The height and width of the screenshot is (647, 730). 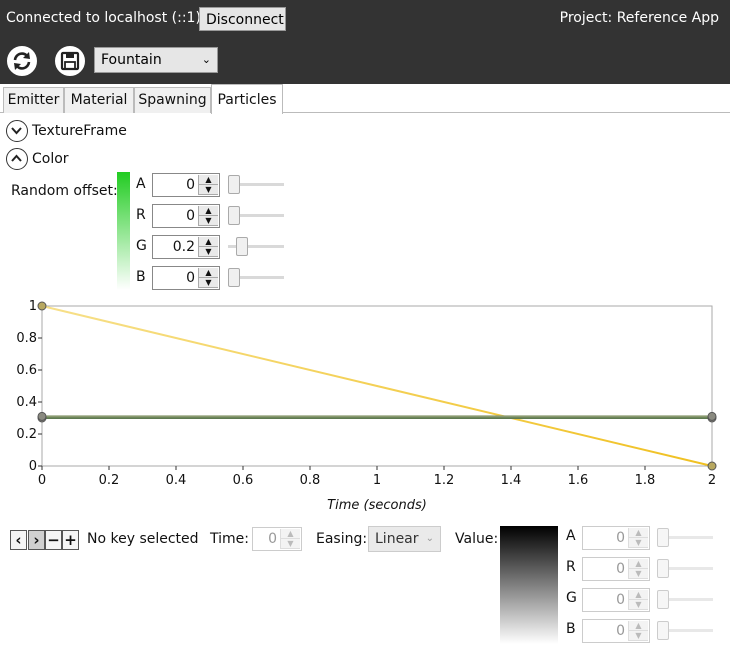 What do you see at coordinates (342, 539) in the screenshot?
I see `easing-label: Easing:` at bounding box center [342, 539].